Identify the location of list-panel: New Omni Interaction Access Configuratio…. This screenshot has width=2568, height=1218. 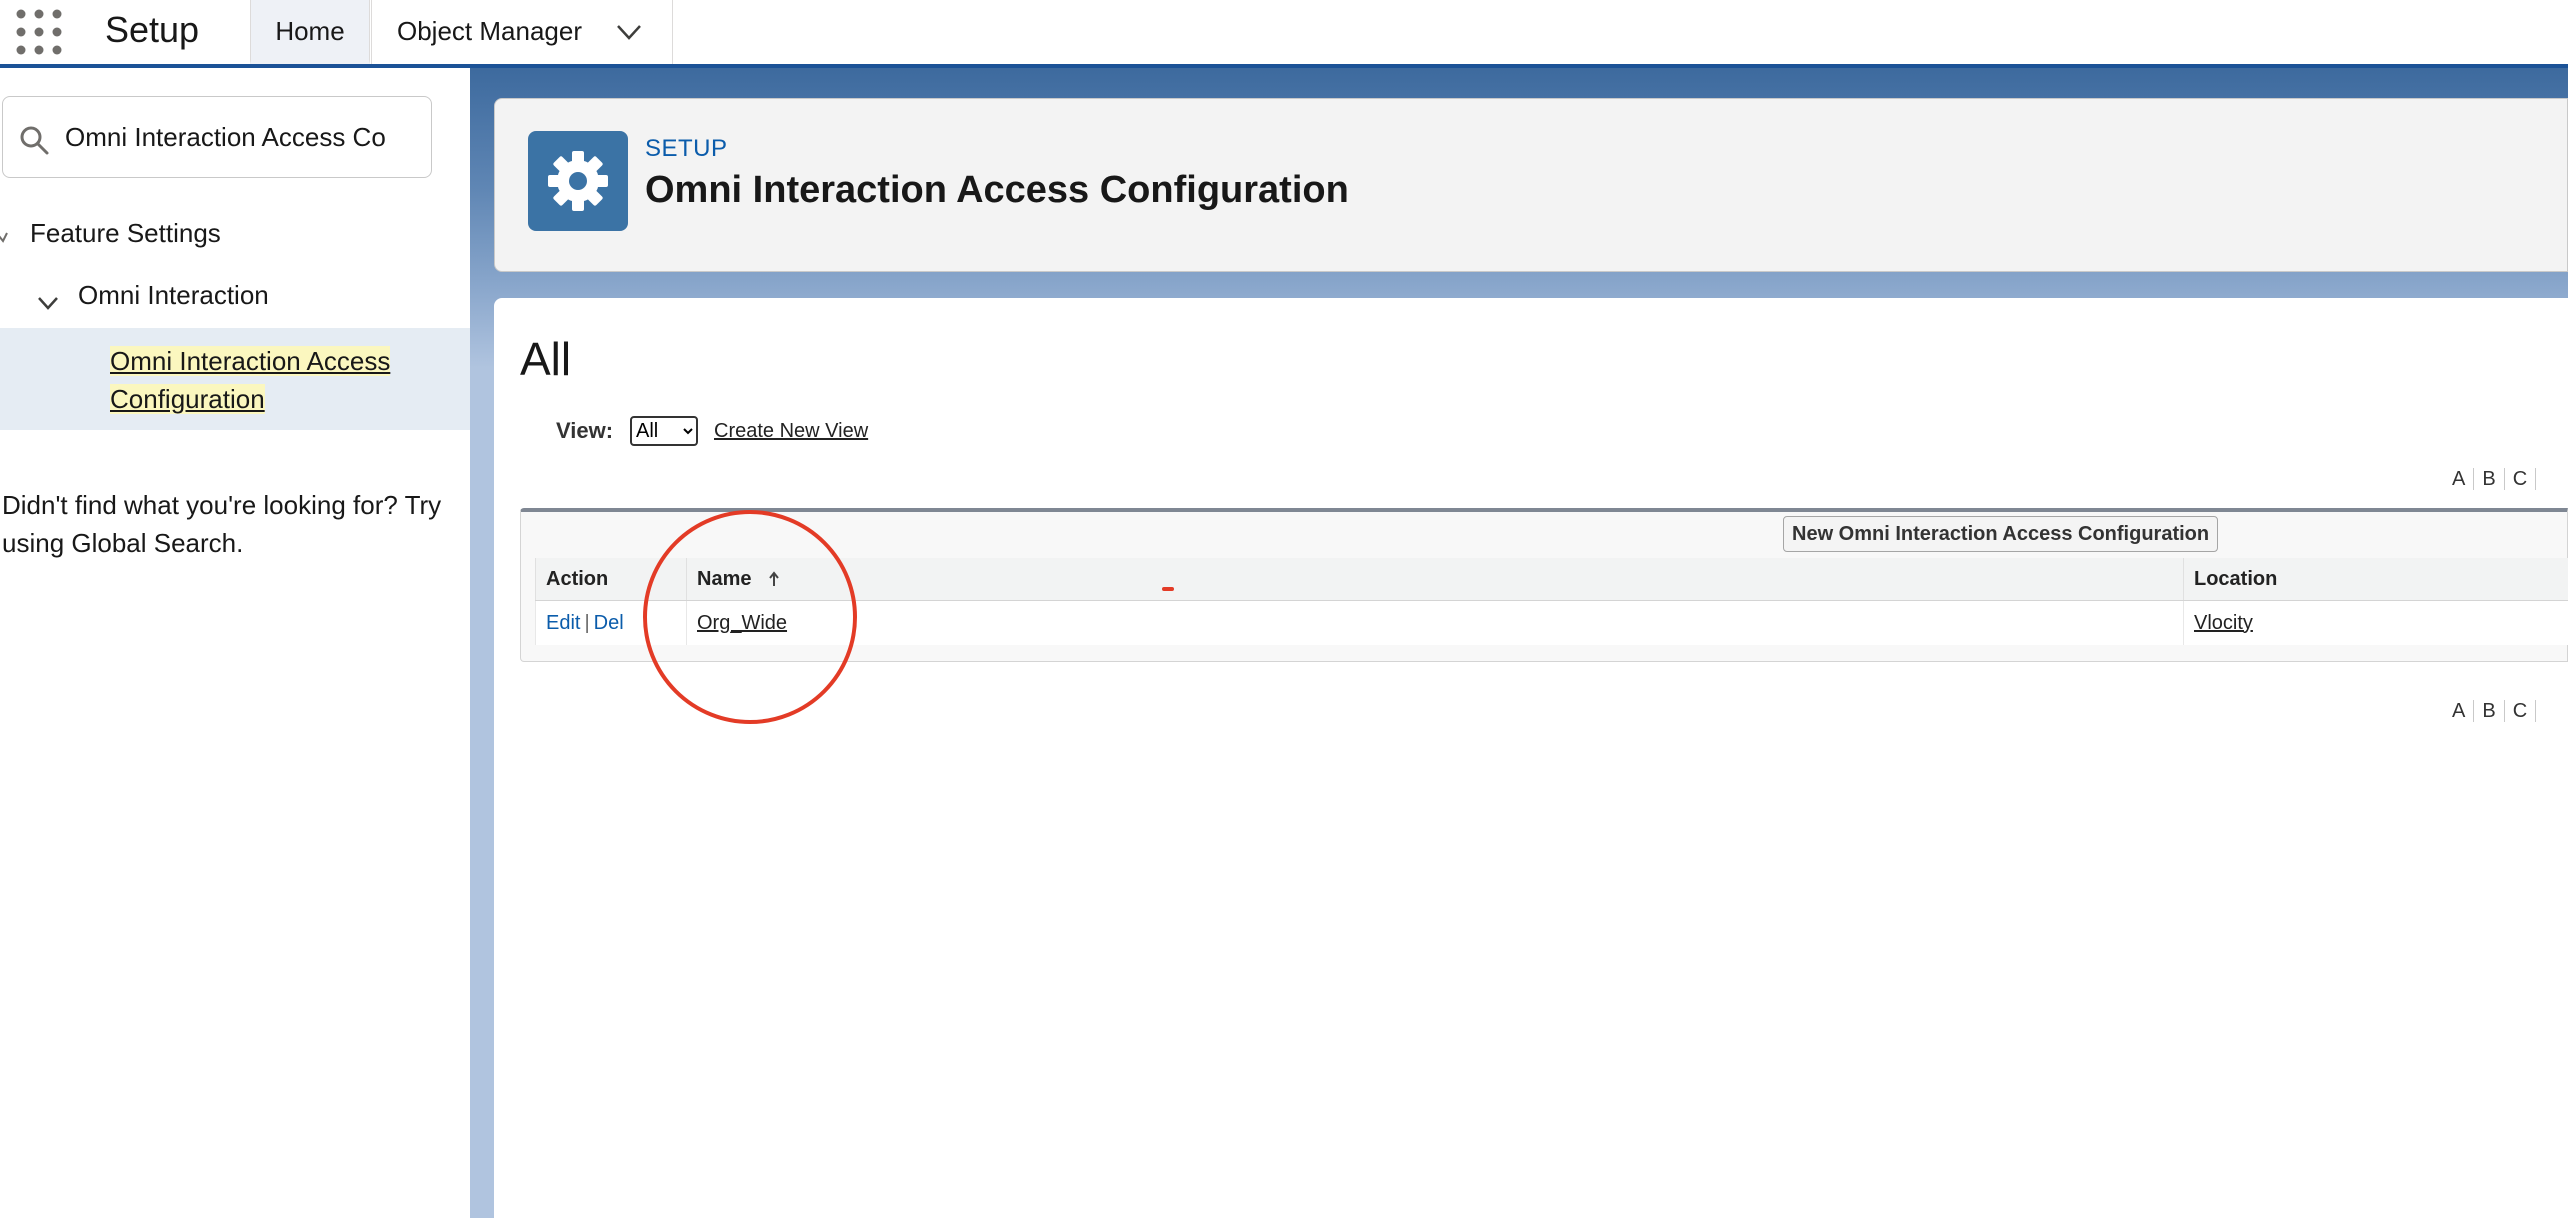
(1544, 585).